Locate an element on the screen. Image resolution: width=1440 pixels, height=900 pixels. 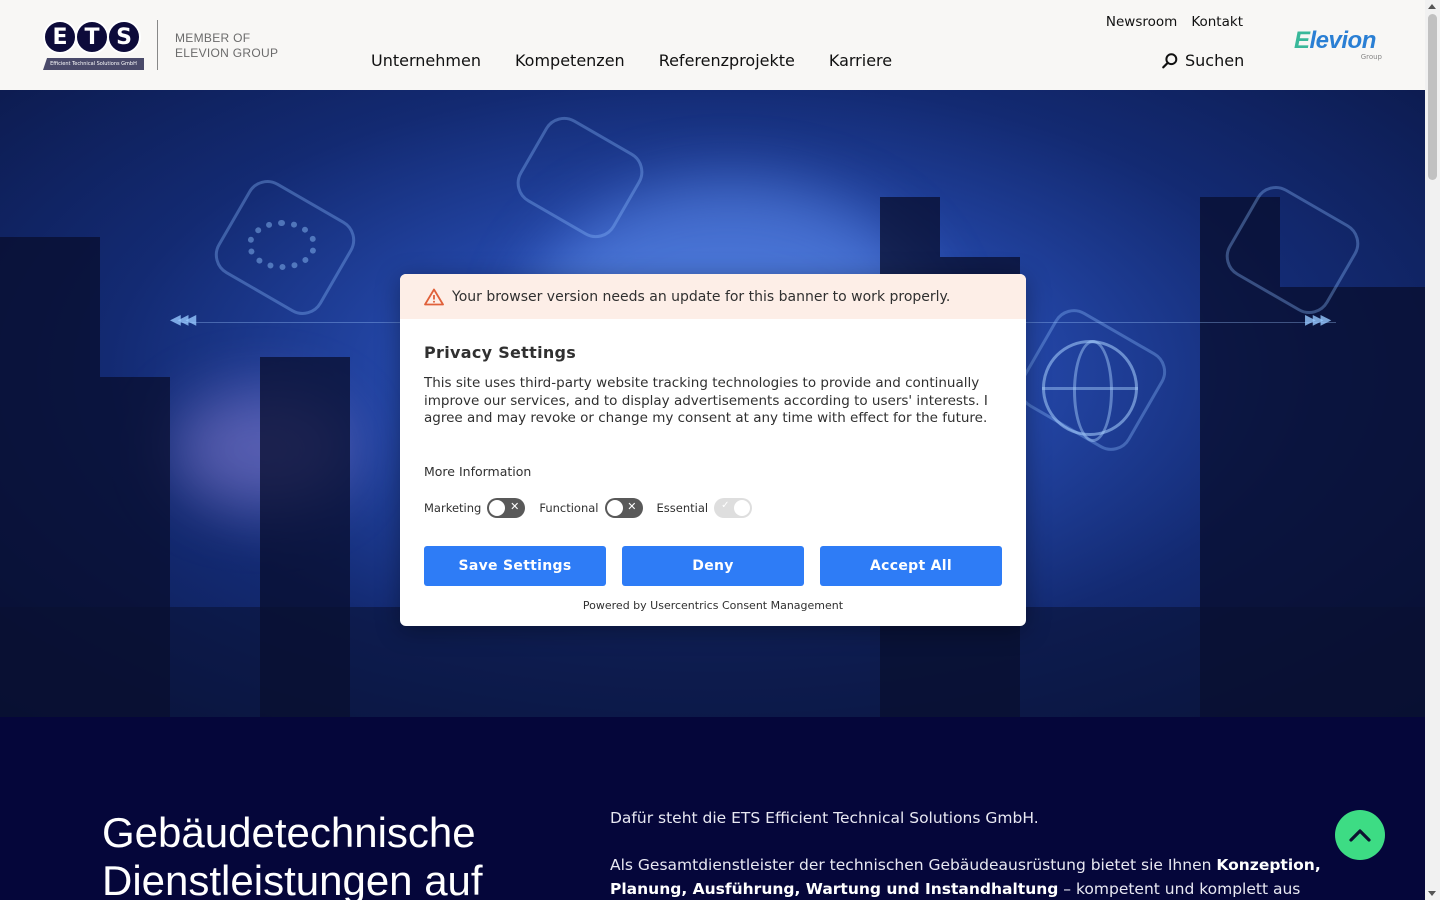
toggle-label-functional: Functional is located at coordinates (569, 508).